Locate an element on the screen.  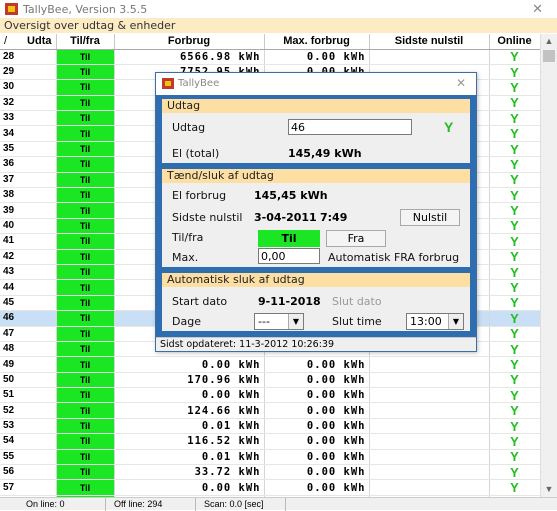
dialog-close-icon: ✕ is located at coordinates (461, 83).